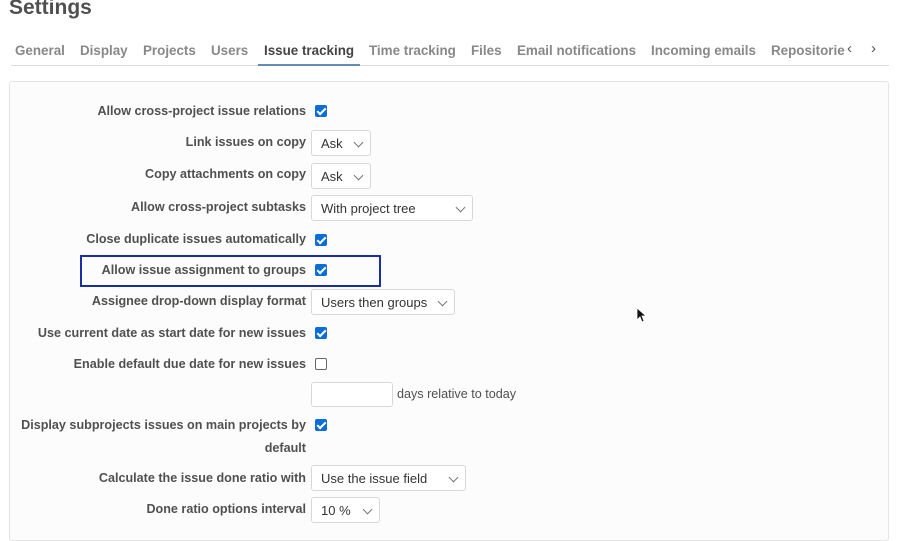  What do you see at coordinates (229, 50) in the screenshot?
I see `tab-users: Users` at bounding box center [229, 50].